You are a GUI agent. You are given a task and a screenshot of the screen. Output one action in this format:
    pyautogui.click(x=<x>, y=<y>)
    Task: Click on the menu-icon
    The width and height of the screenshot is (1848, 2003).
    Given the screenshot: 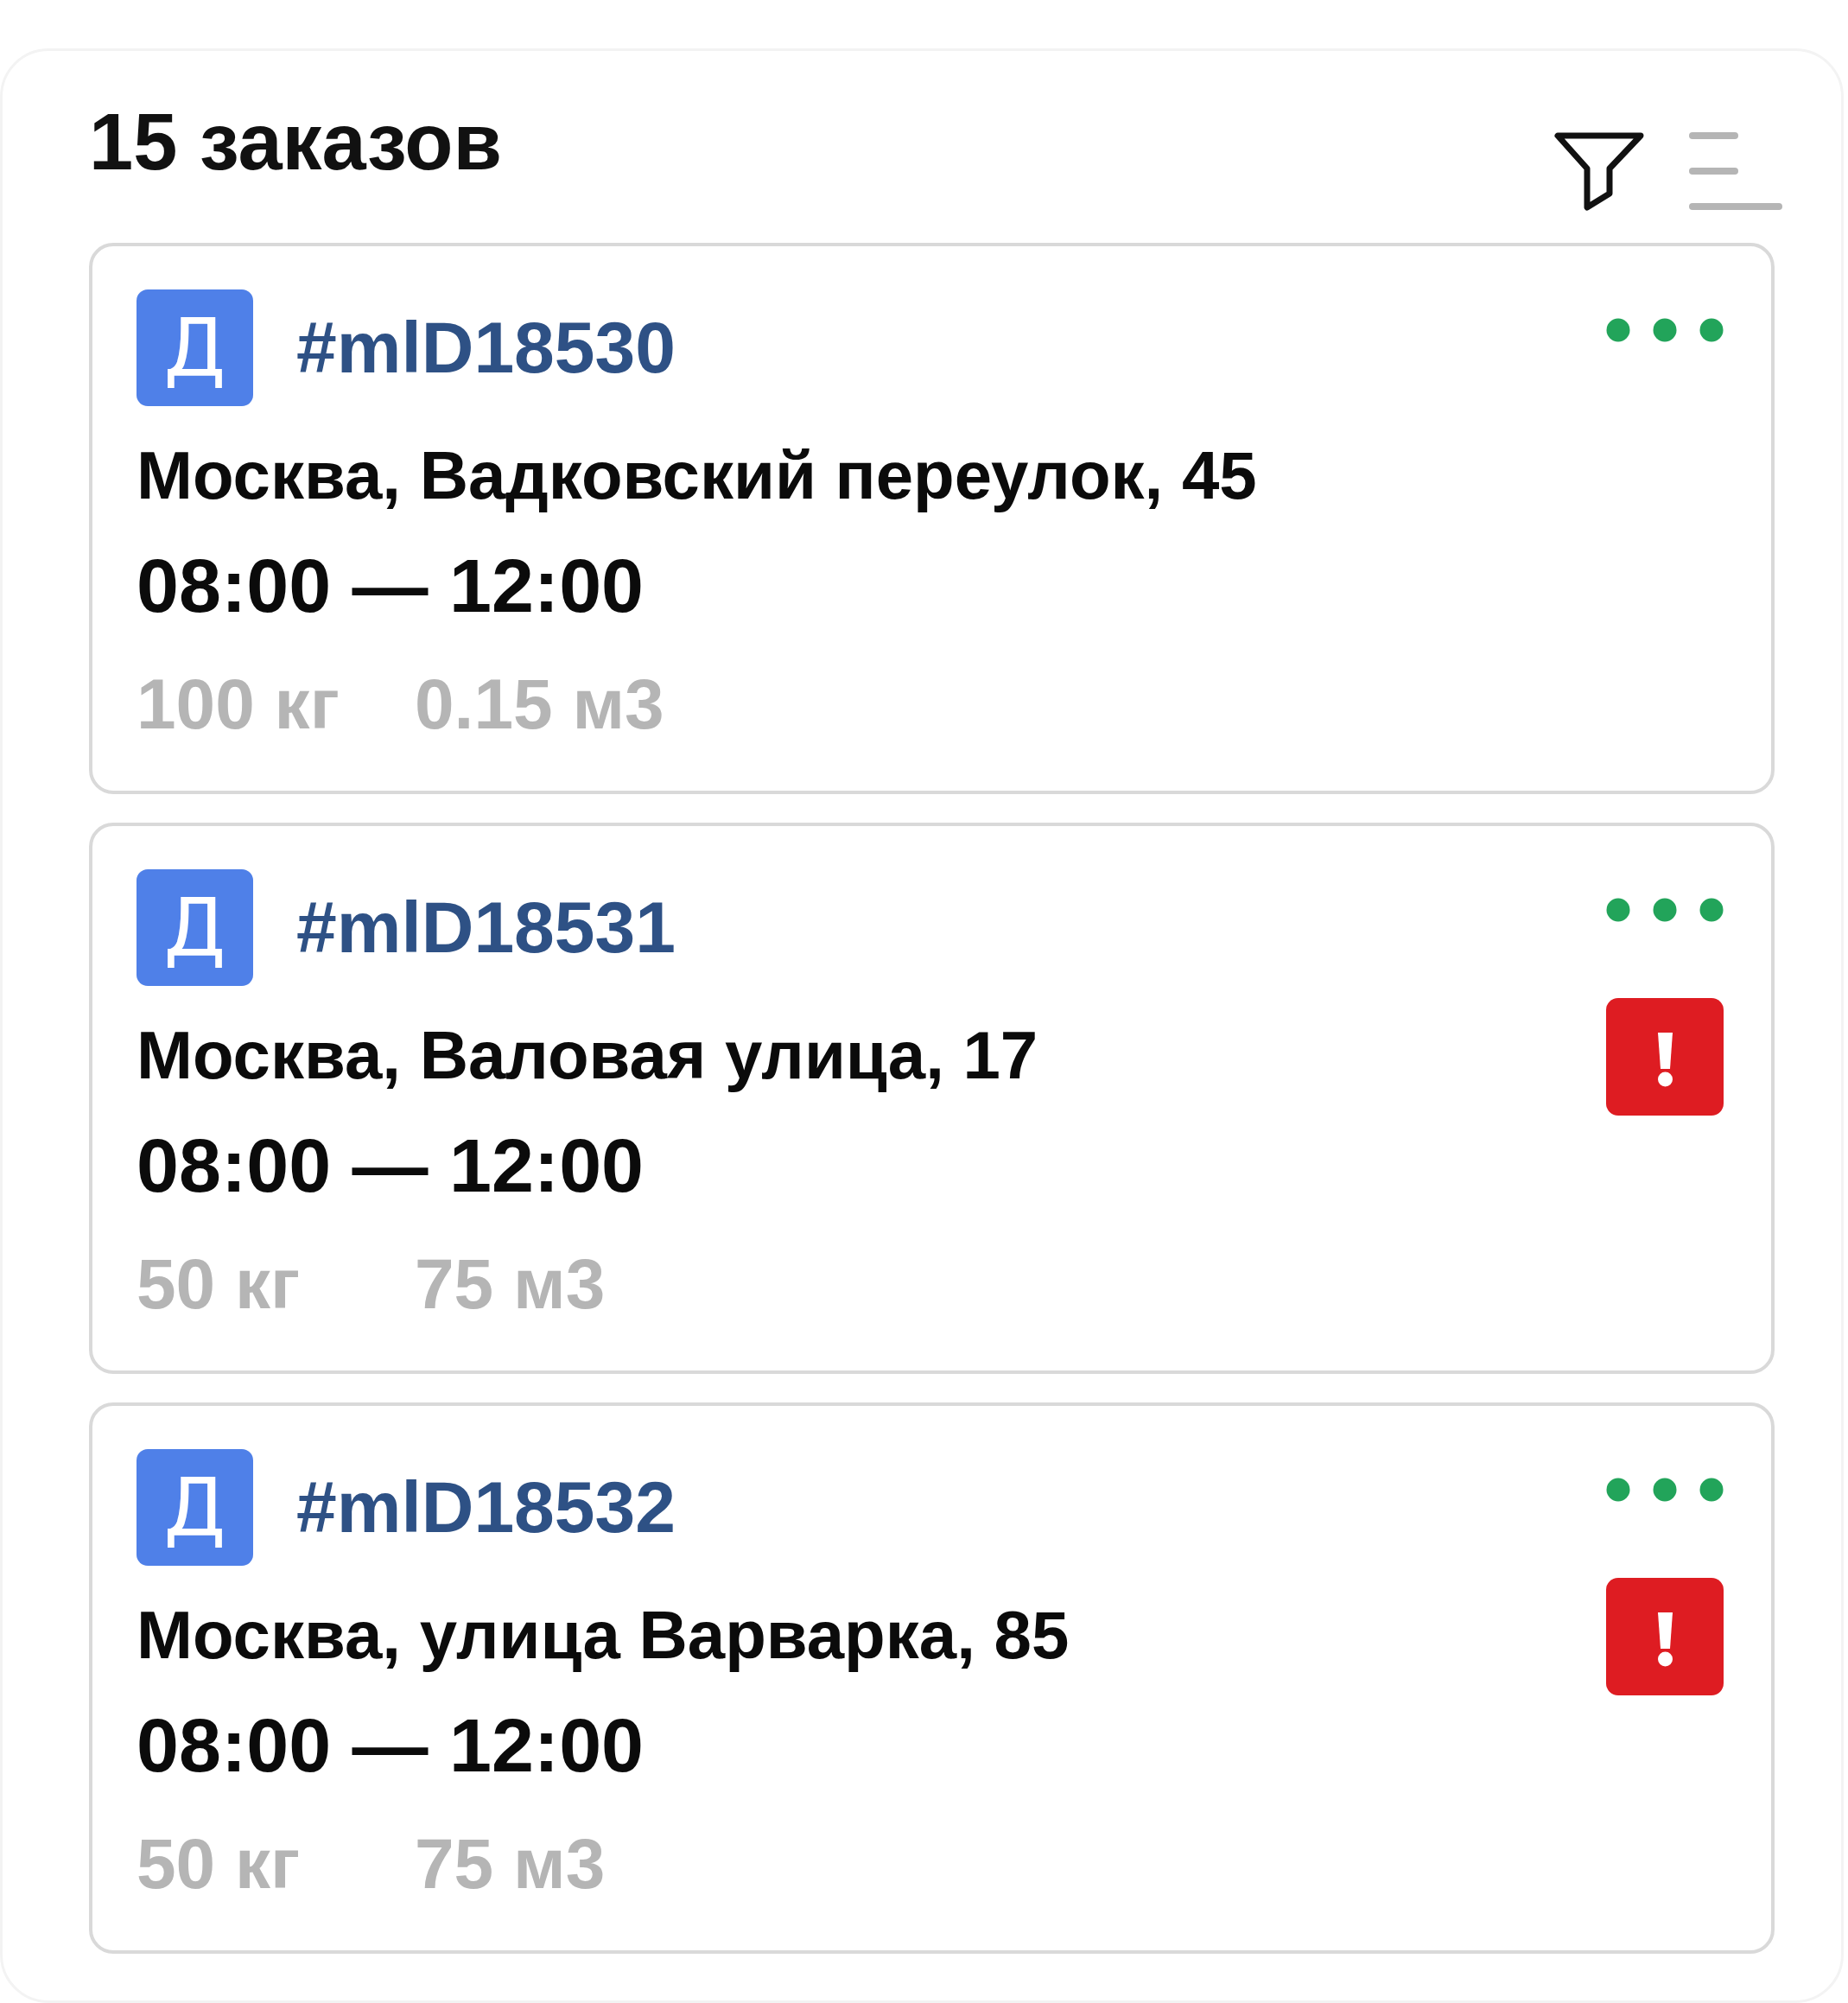 What is the action you would take?
    pyautogui.click(x=1735, y=171)
    